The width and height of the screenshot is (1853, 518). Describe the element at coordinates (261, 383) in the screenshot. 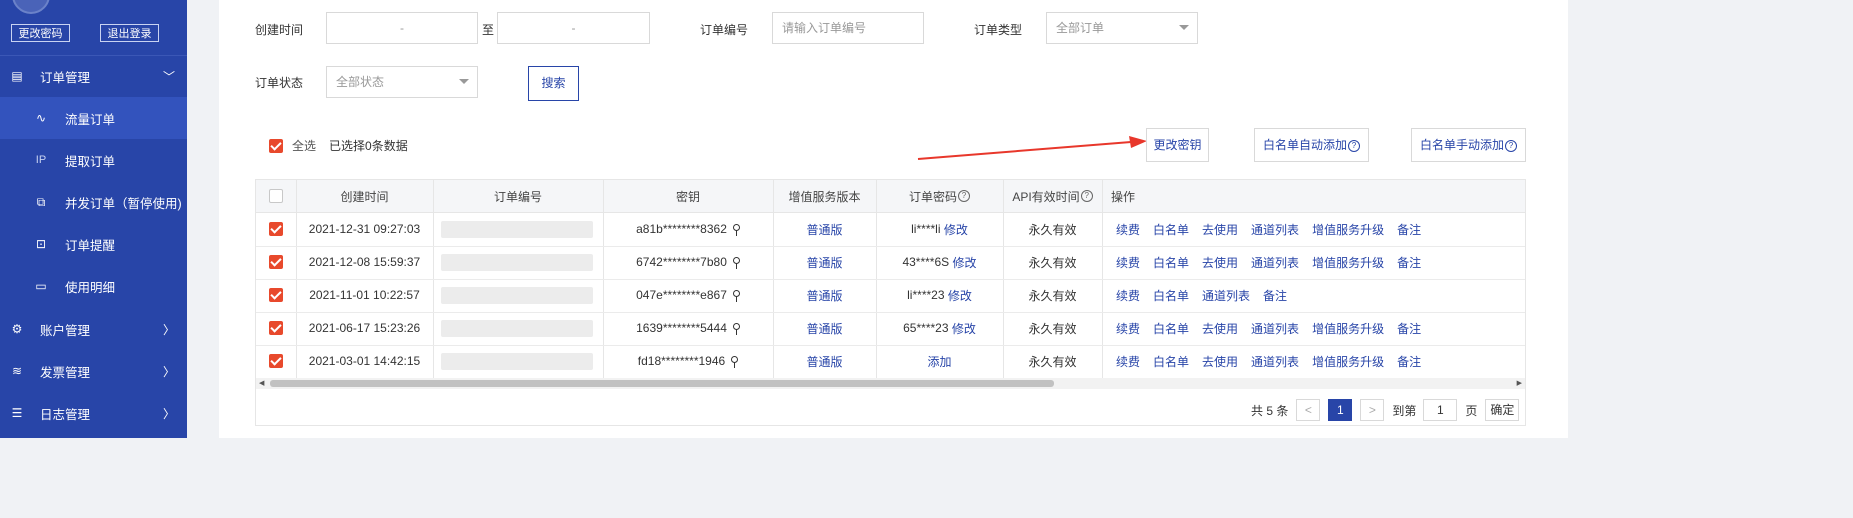

I see `scroll-left-icon: ◀` at that location.